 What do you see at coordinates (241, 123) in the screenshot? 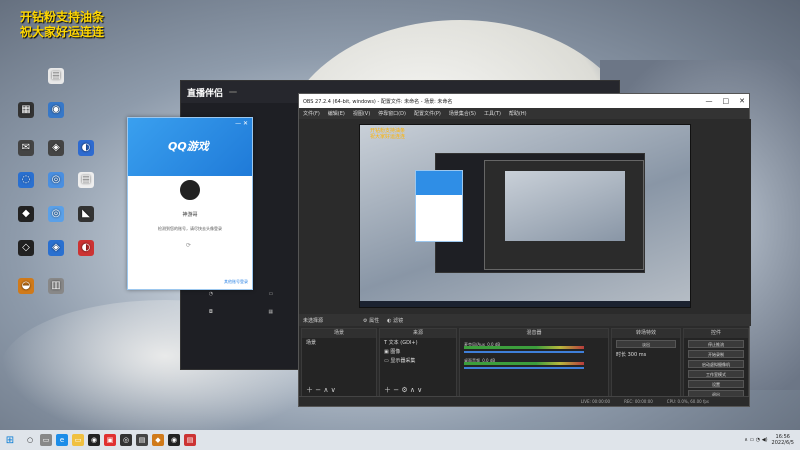
I see `qq-window-controls: — ✕` at bounding box center [241, 123].